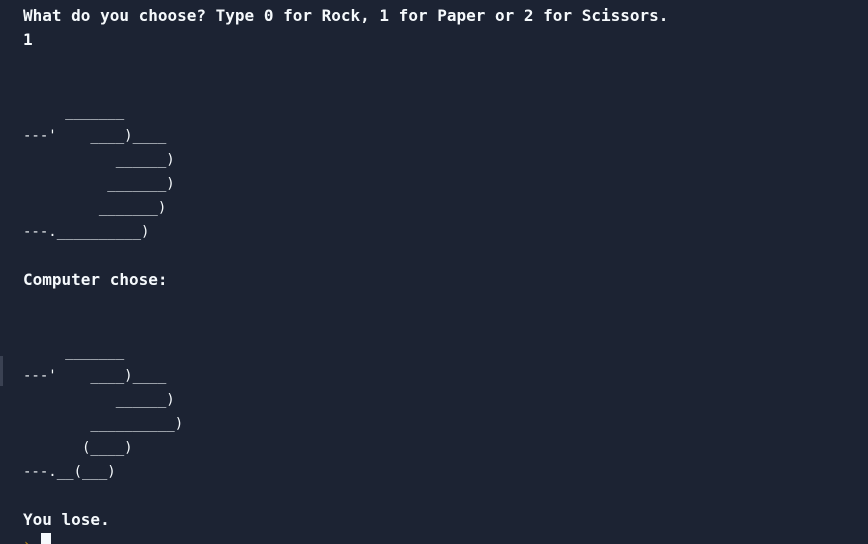 This screenshot has width=868, height=544. What do you see at coordinates (103, 424) in the screenshot?
I see `ascii-line: __________)` at bounding box center [103, 424].